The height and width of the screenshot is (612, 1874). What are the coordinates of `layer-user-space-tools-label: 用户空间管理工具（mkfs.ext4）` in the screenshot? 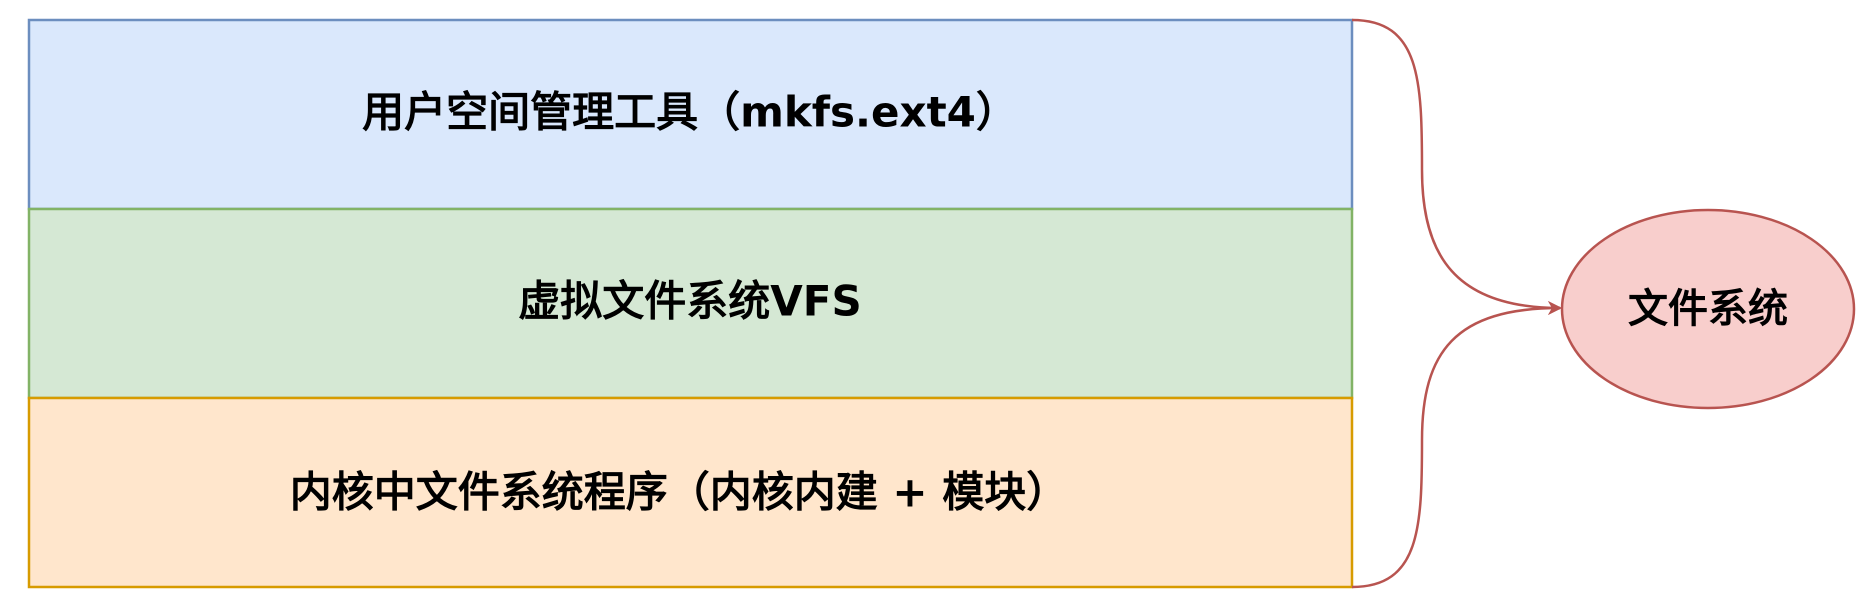 It's located at (690, 112).